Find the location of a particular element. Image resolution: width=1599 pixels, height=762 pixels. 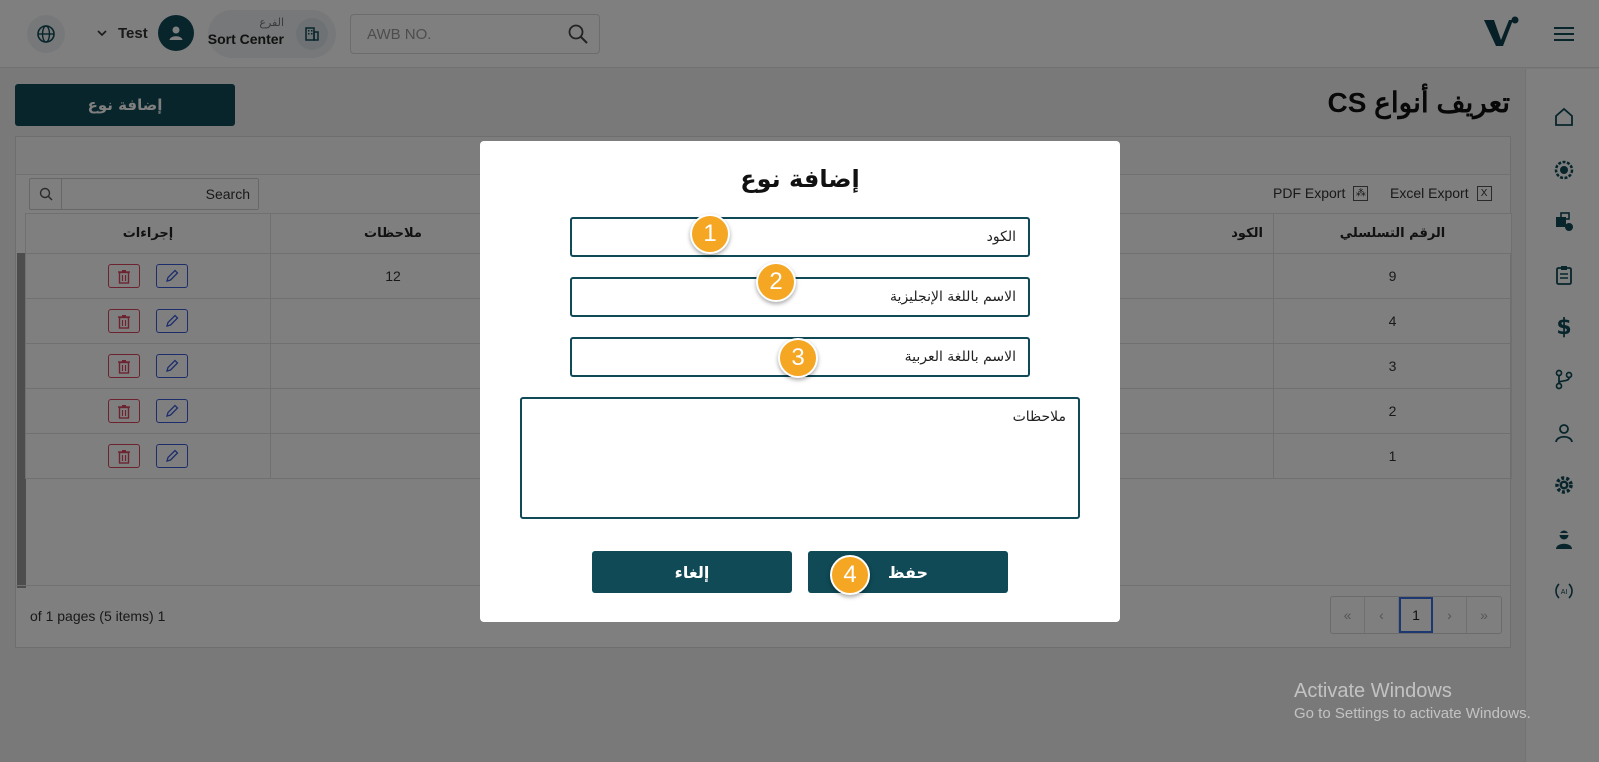

name-en-field is located at coordinates (800, 297).